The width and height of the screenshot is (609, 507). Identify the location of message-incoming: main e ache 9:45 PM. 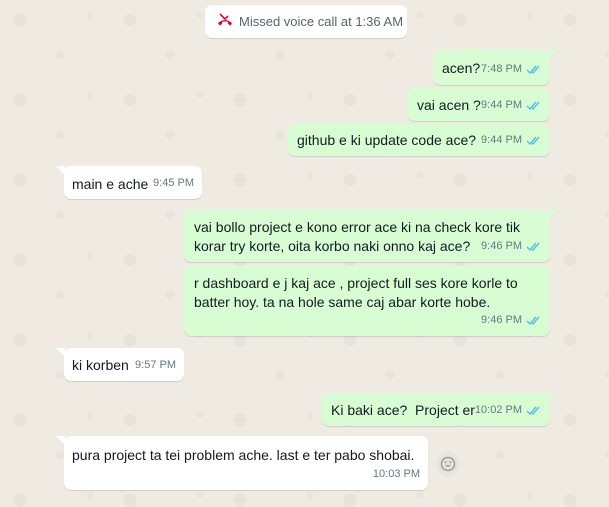
(129, 182).